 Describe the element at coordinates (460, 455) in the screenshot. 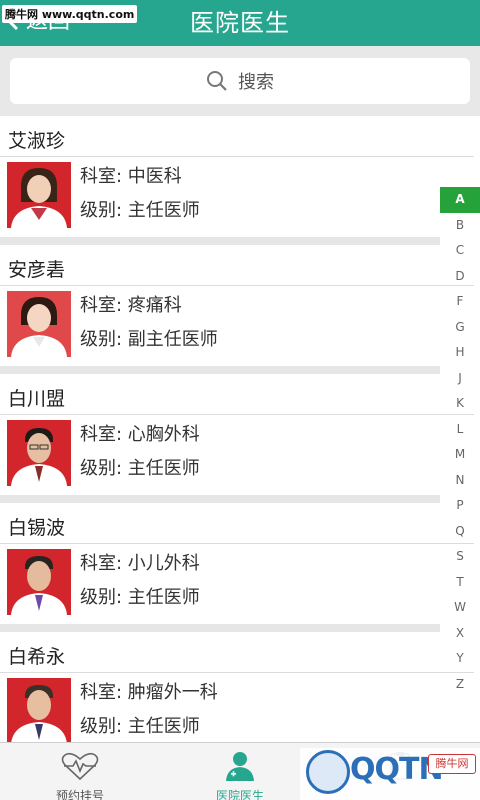

I see `index-letter-m: M` at that location.